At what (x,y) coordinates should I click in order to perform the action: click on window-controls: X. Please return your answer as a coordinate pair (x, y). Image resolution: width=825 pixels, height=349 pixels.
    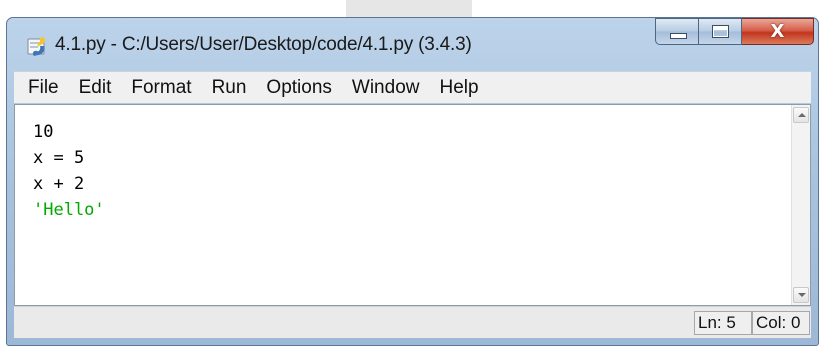
    Looking at the image, I should click on (734, 31).